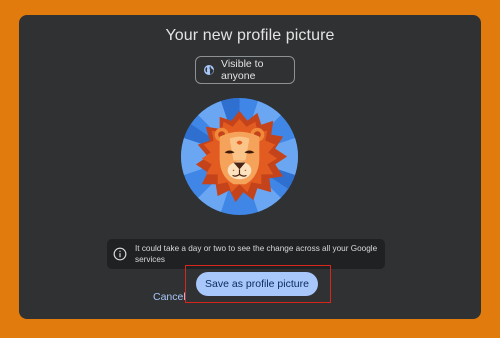 This screenshot has height=338, width=500. I want to click on globe-icon, so click(209, 70).